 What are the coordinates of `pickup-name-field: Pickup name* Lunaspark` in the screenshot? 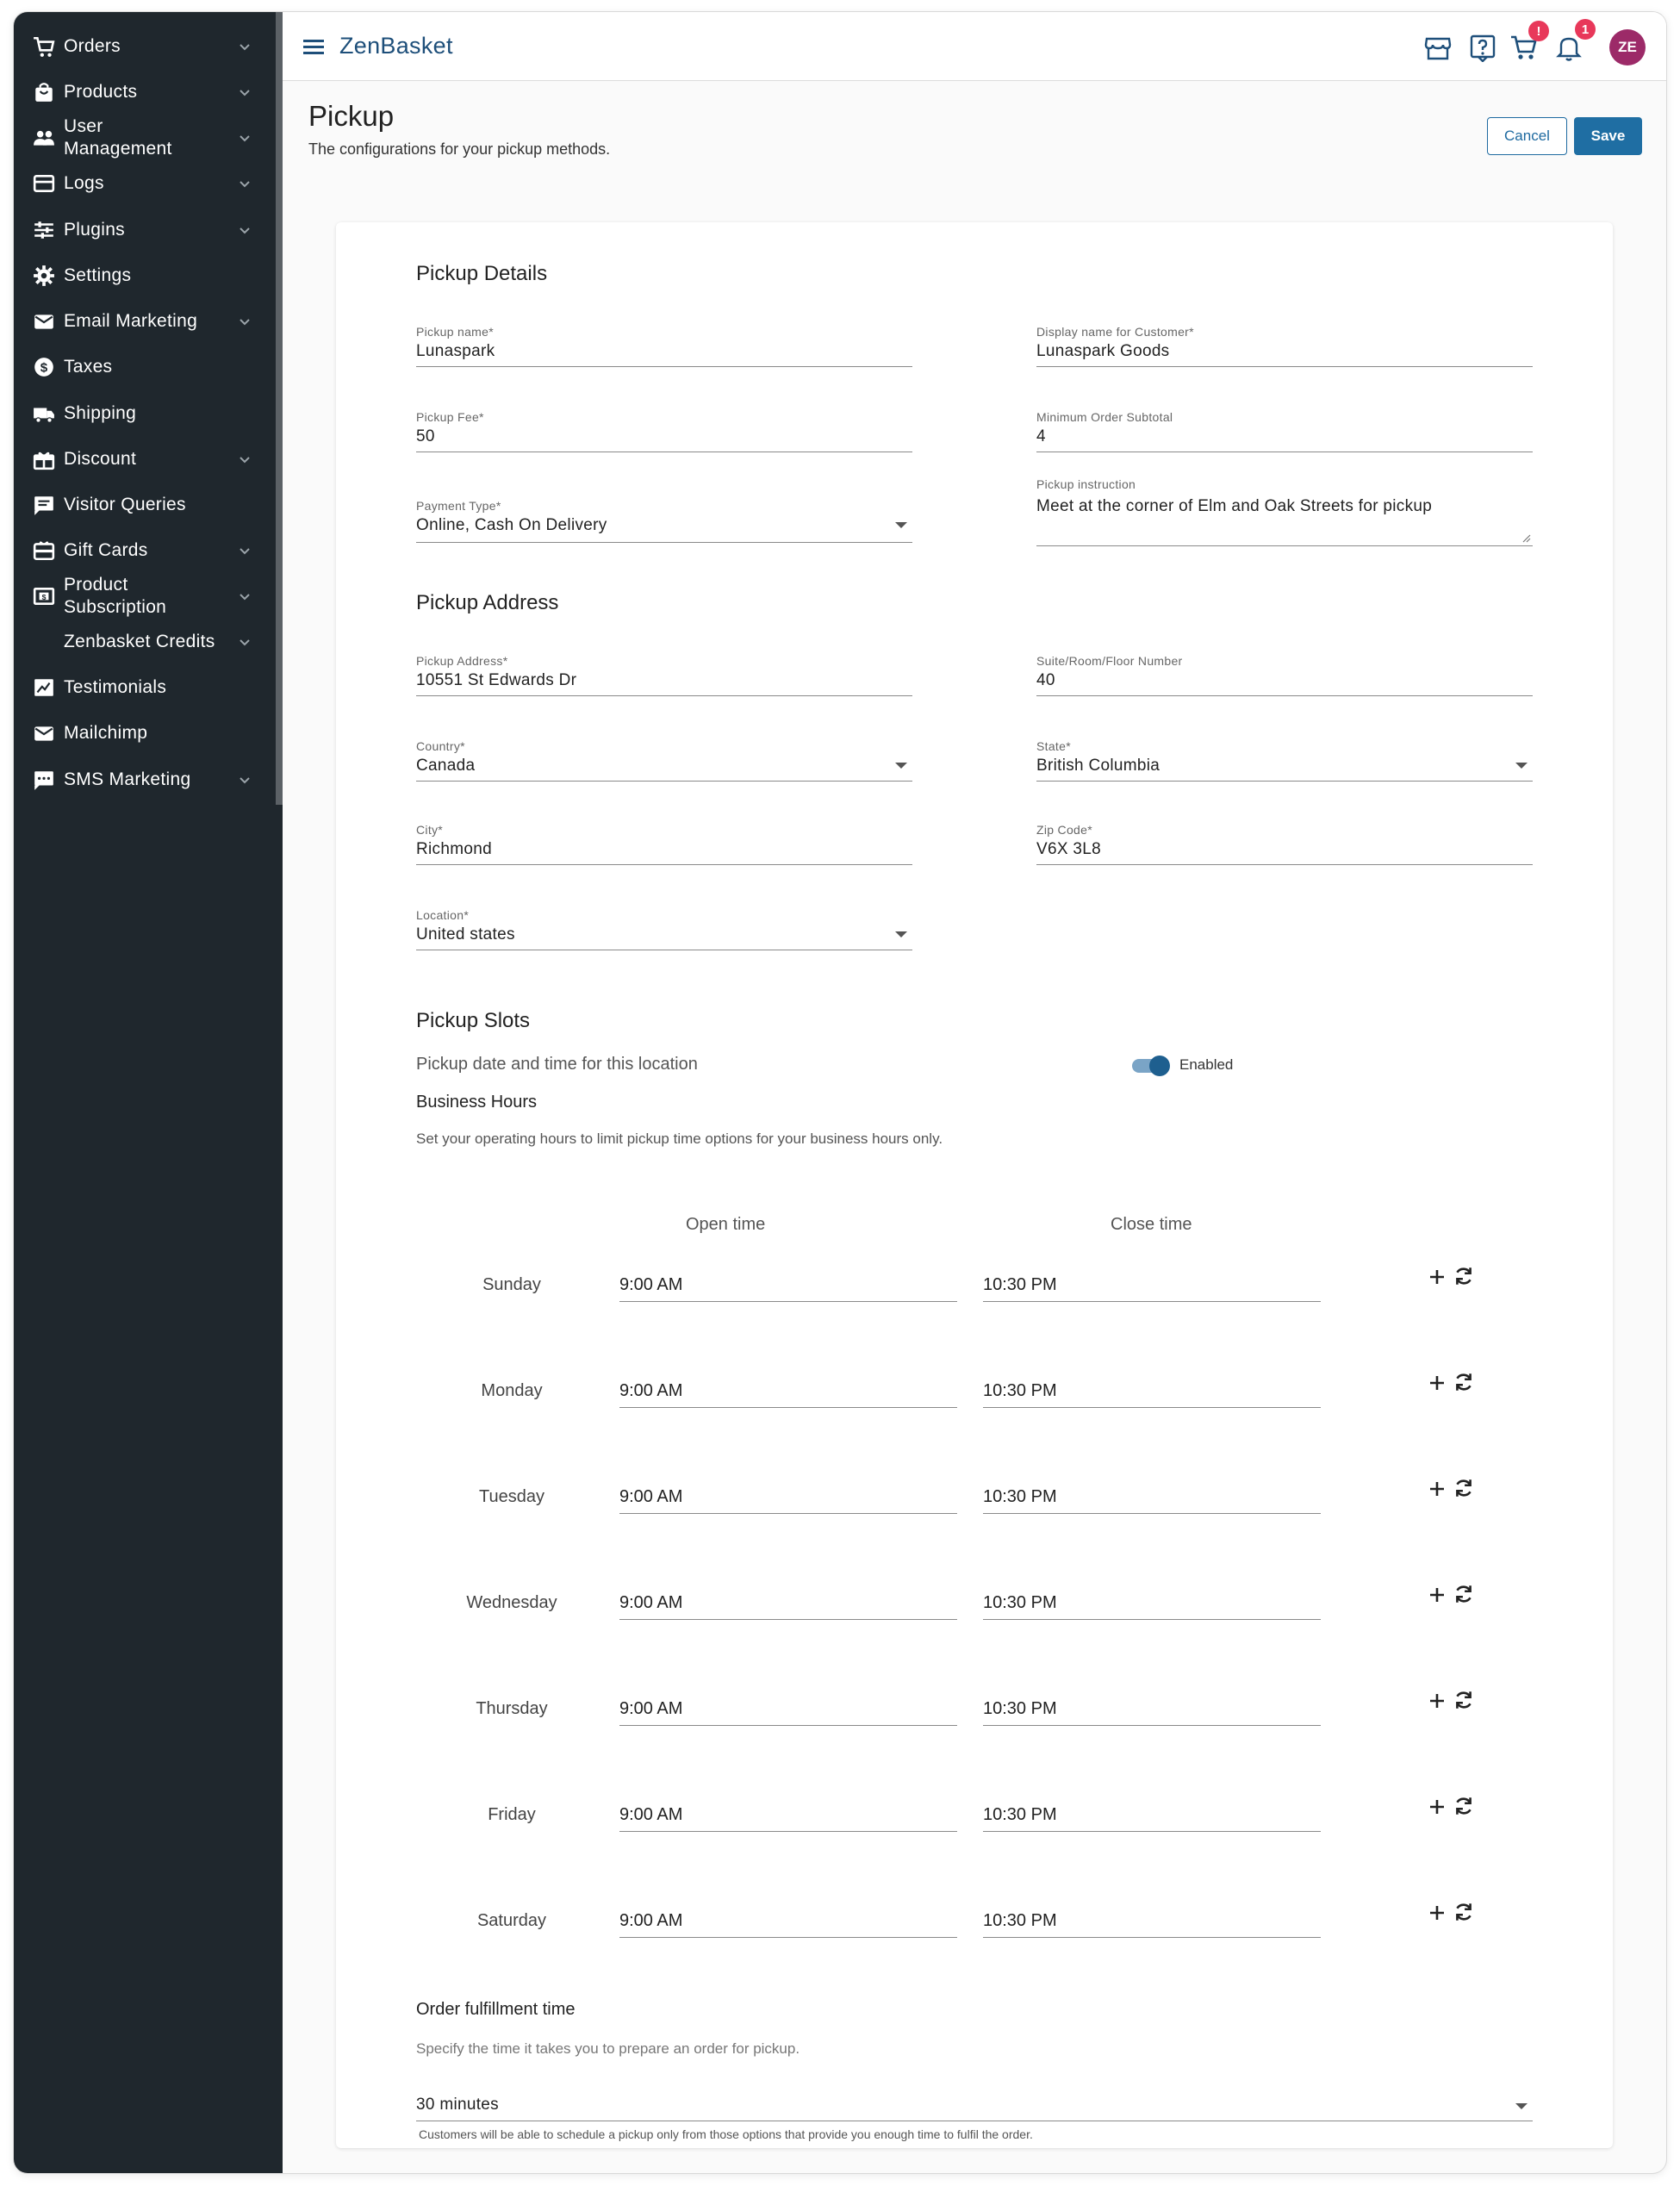 It's located at (664, 346).